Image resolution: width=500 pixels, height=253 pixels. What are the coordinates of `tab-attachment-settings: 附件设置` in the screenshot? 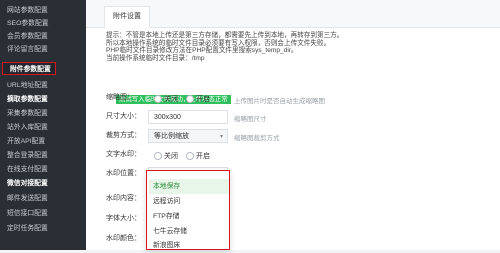 It's located at (127, 17).